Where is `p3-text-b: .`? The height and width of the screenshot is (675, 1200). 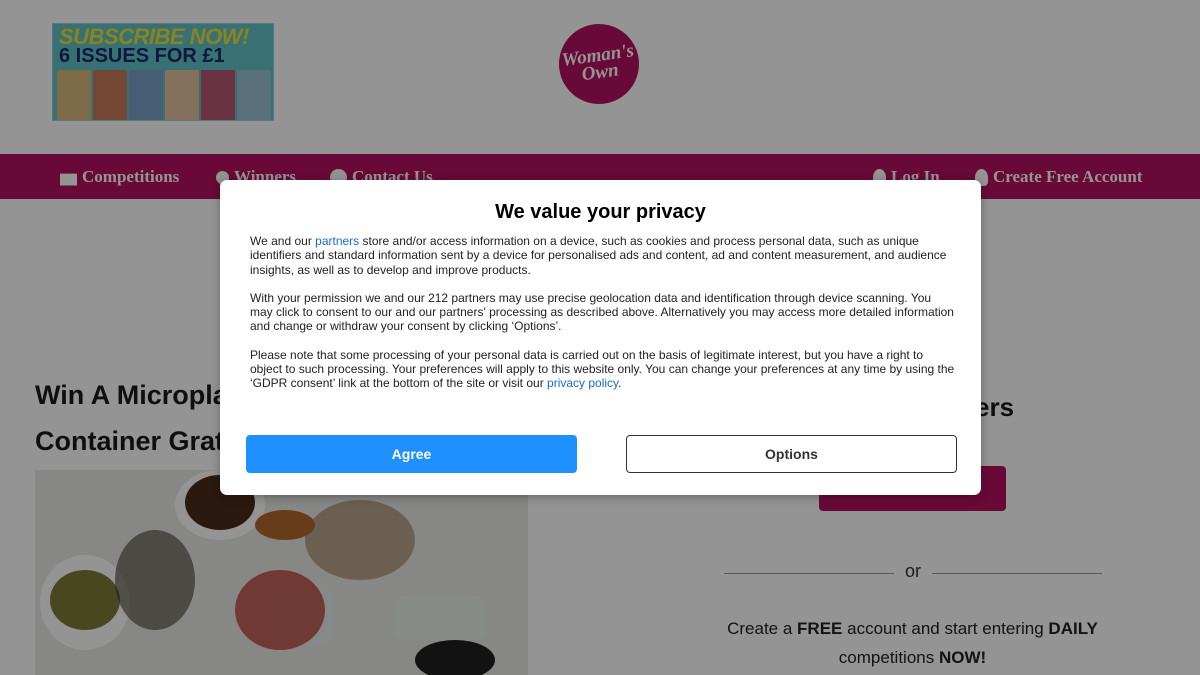
p3-text-b: . is located at coordinates (620, 383).